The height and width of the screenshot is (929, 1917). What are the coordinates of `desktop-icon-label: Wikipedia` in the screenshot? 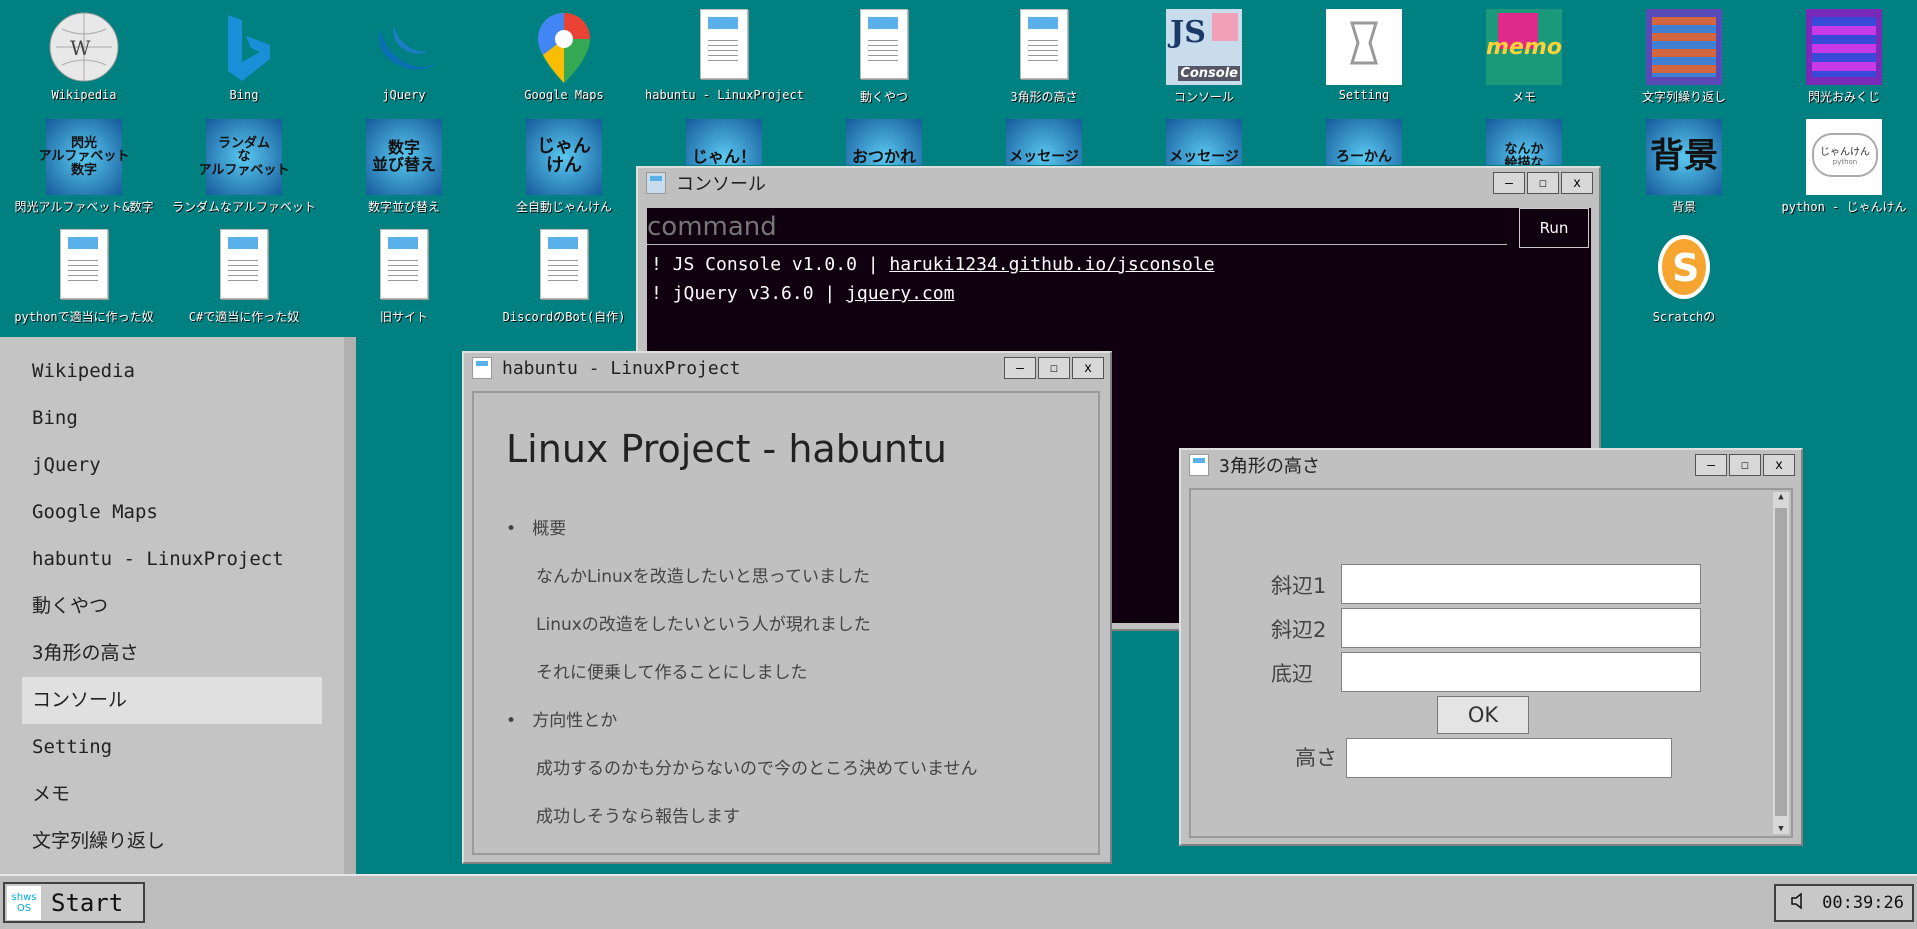 It's located at (84, 95).